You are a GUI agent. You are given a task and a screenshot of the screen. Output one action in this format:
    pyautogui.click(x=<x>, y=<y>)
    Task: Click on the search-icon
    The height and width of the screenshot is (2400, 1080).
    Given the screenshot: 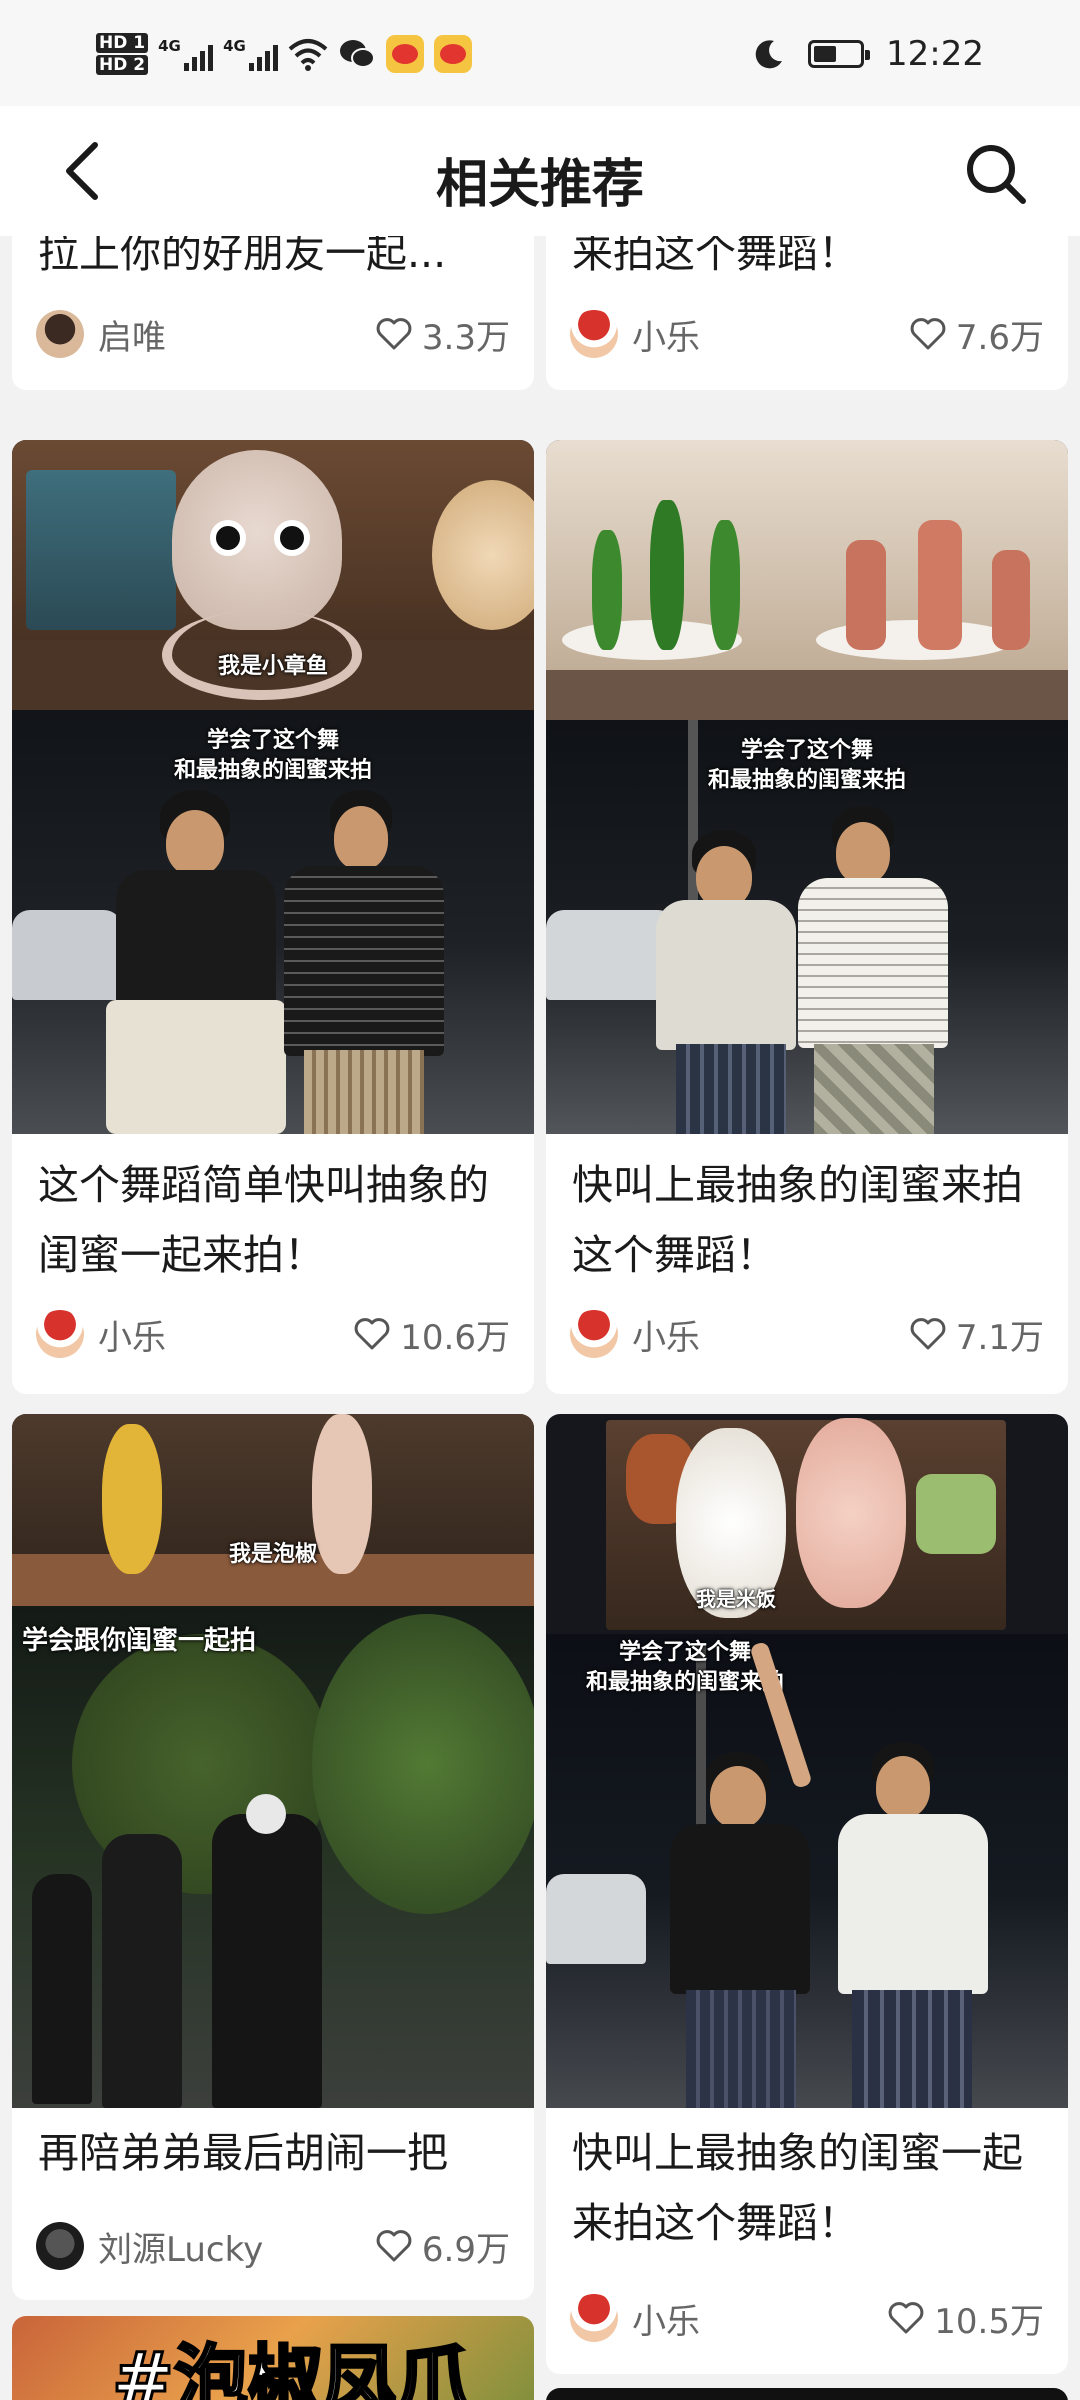 What is the action you would take?
    pyautogui.click(x=996, y=174)
    